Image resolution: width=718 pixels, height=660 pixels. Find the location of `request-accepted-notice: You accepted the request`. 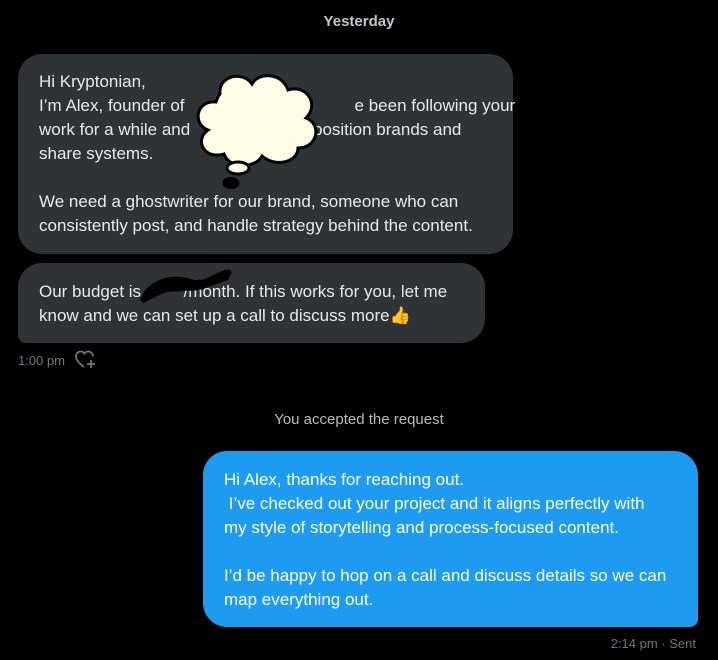

request-accepted-notice: You accepted the request is located at coordinates (359, 419).